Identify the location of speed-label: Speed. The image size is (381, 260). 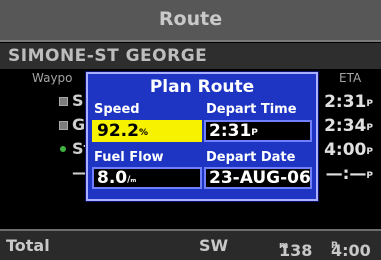
(117, 109).